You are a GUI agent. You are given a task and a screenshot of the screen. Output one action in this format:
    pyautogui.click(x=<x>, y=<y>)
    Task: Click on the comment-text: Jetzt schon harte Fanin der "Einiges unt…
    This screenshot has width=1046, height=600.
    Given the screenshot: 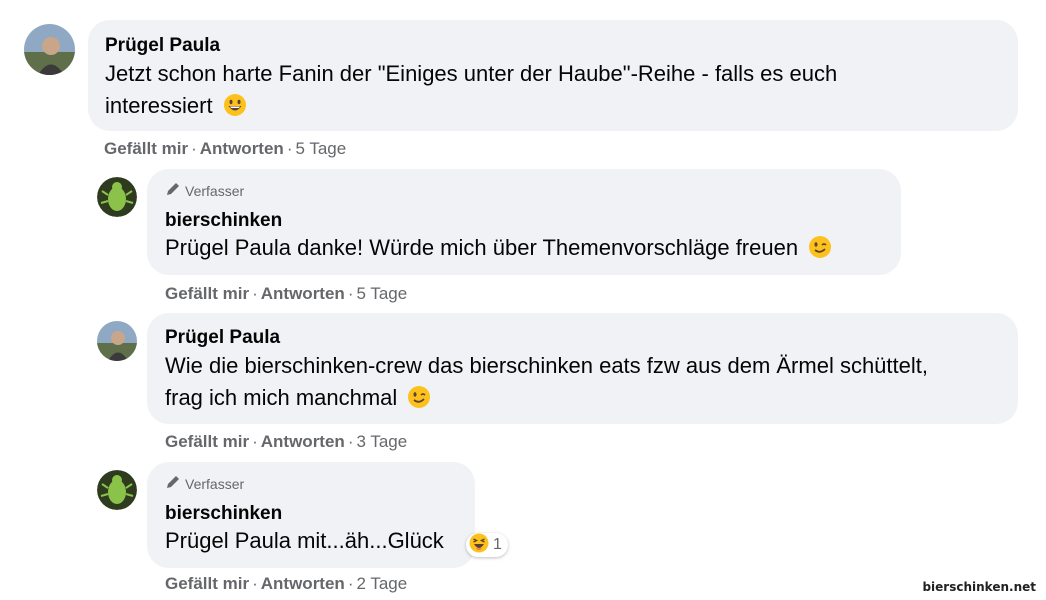 What is the action you would take?
    pyautogui.click(x=553, y=92)
    